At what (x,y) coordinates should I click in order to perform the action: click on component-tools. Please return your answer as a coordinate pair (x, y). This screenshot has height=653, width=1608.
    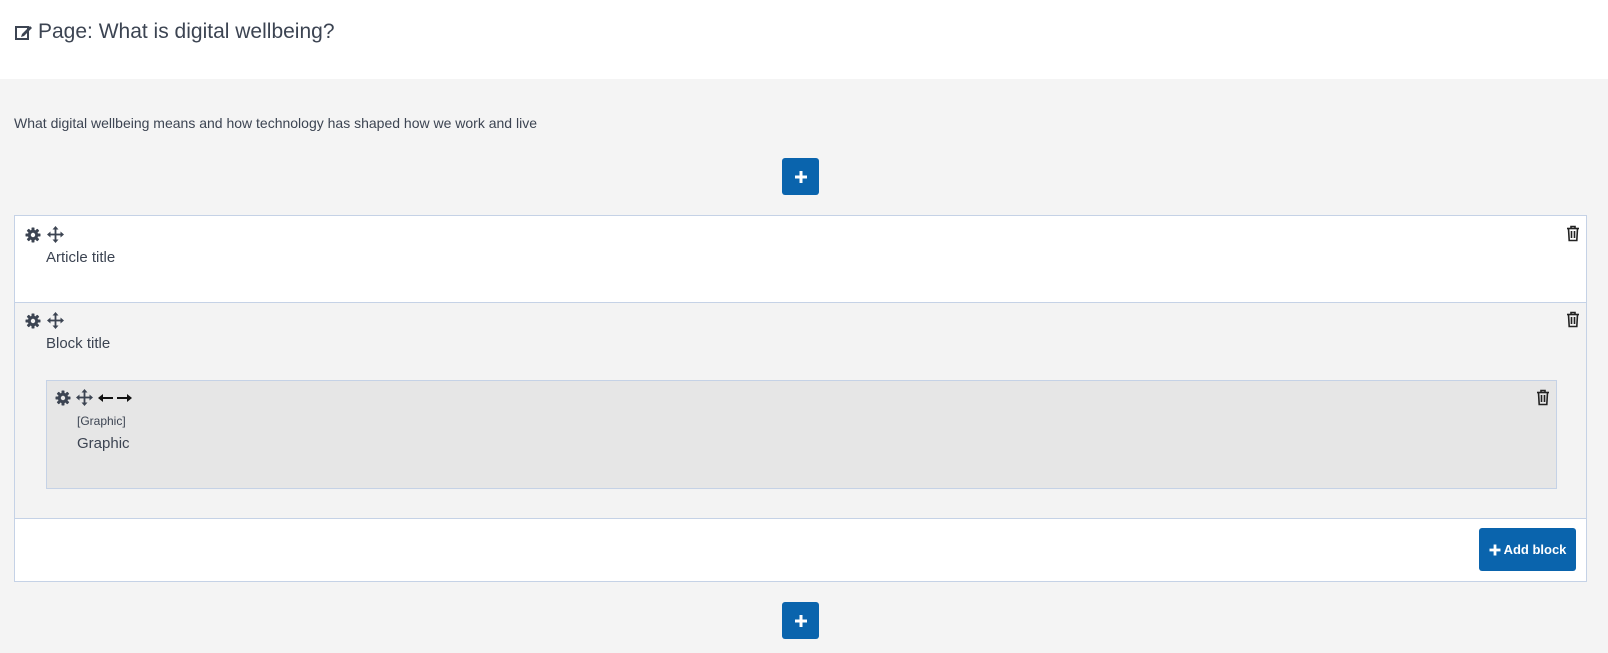
    Looking at the image, I should click on (93, 397).